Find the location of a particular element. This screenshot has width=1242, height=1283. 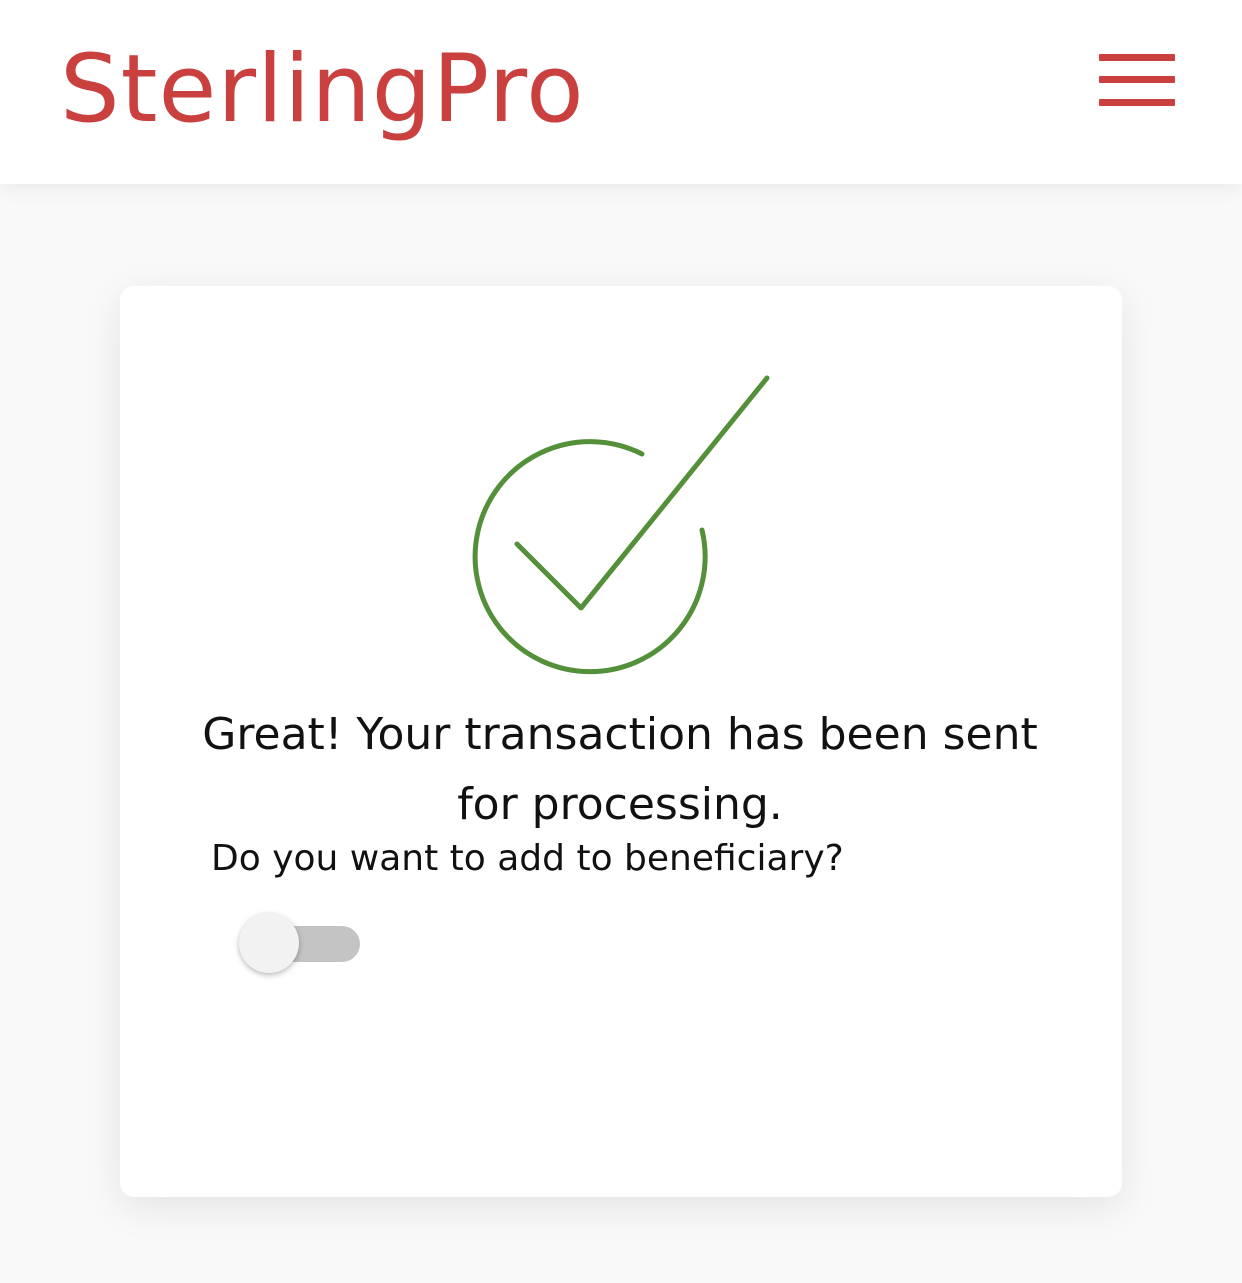

menu-button is located at coordinates (1137, 81).